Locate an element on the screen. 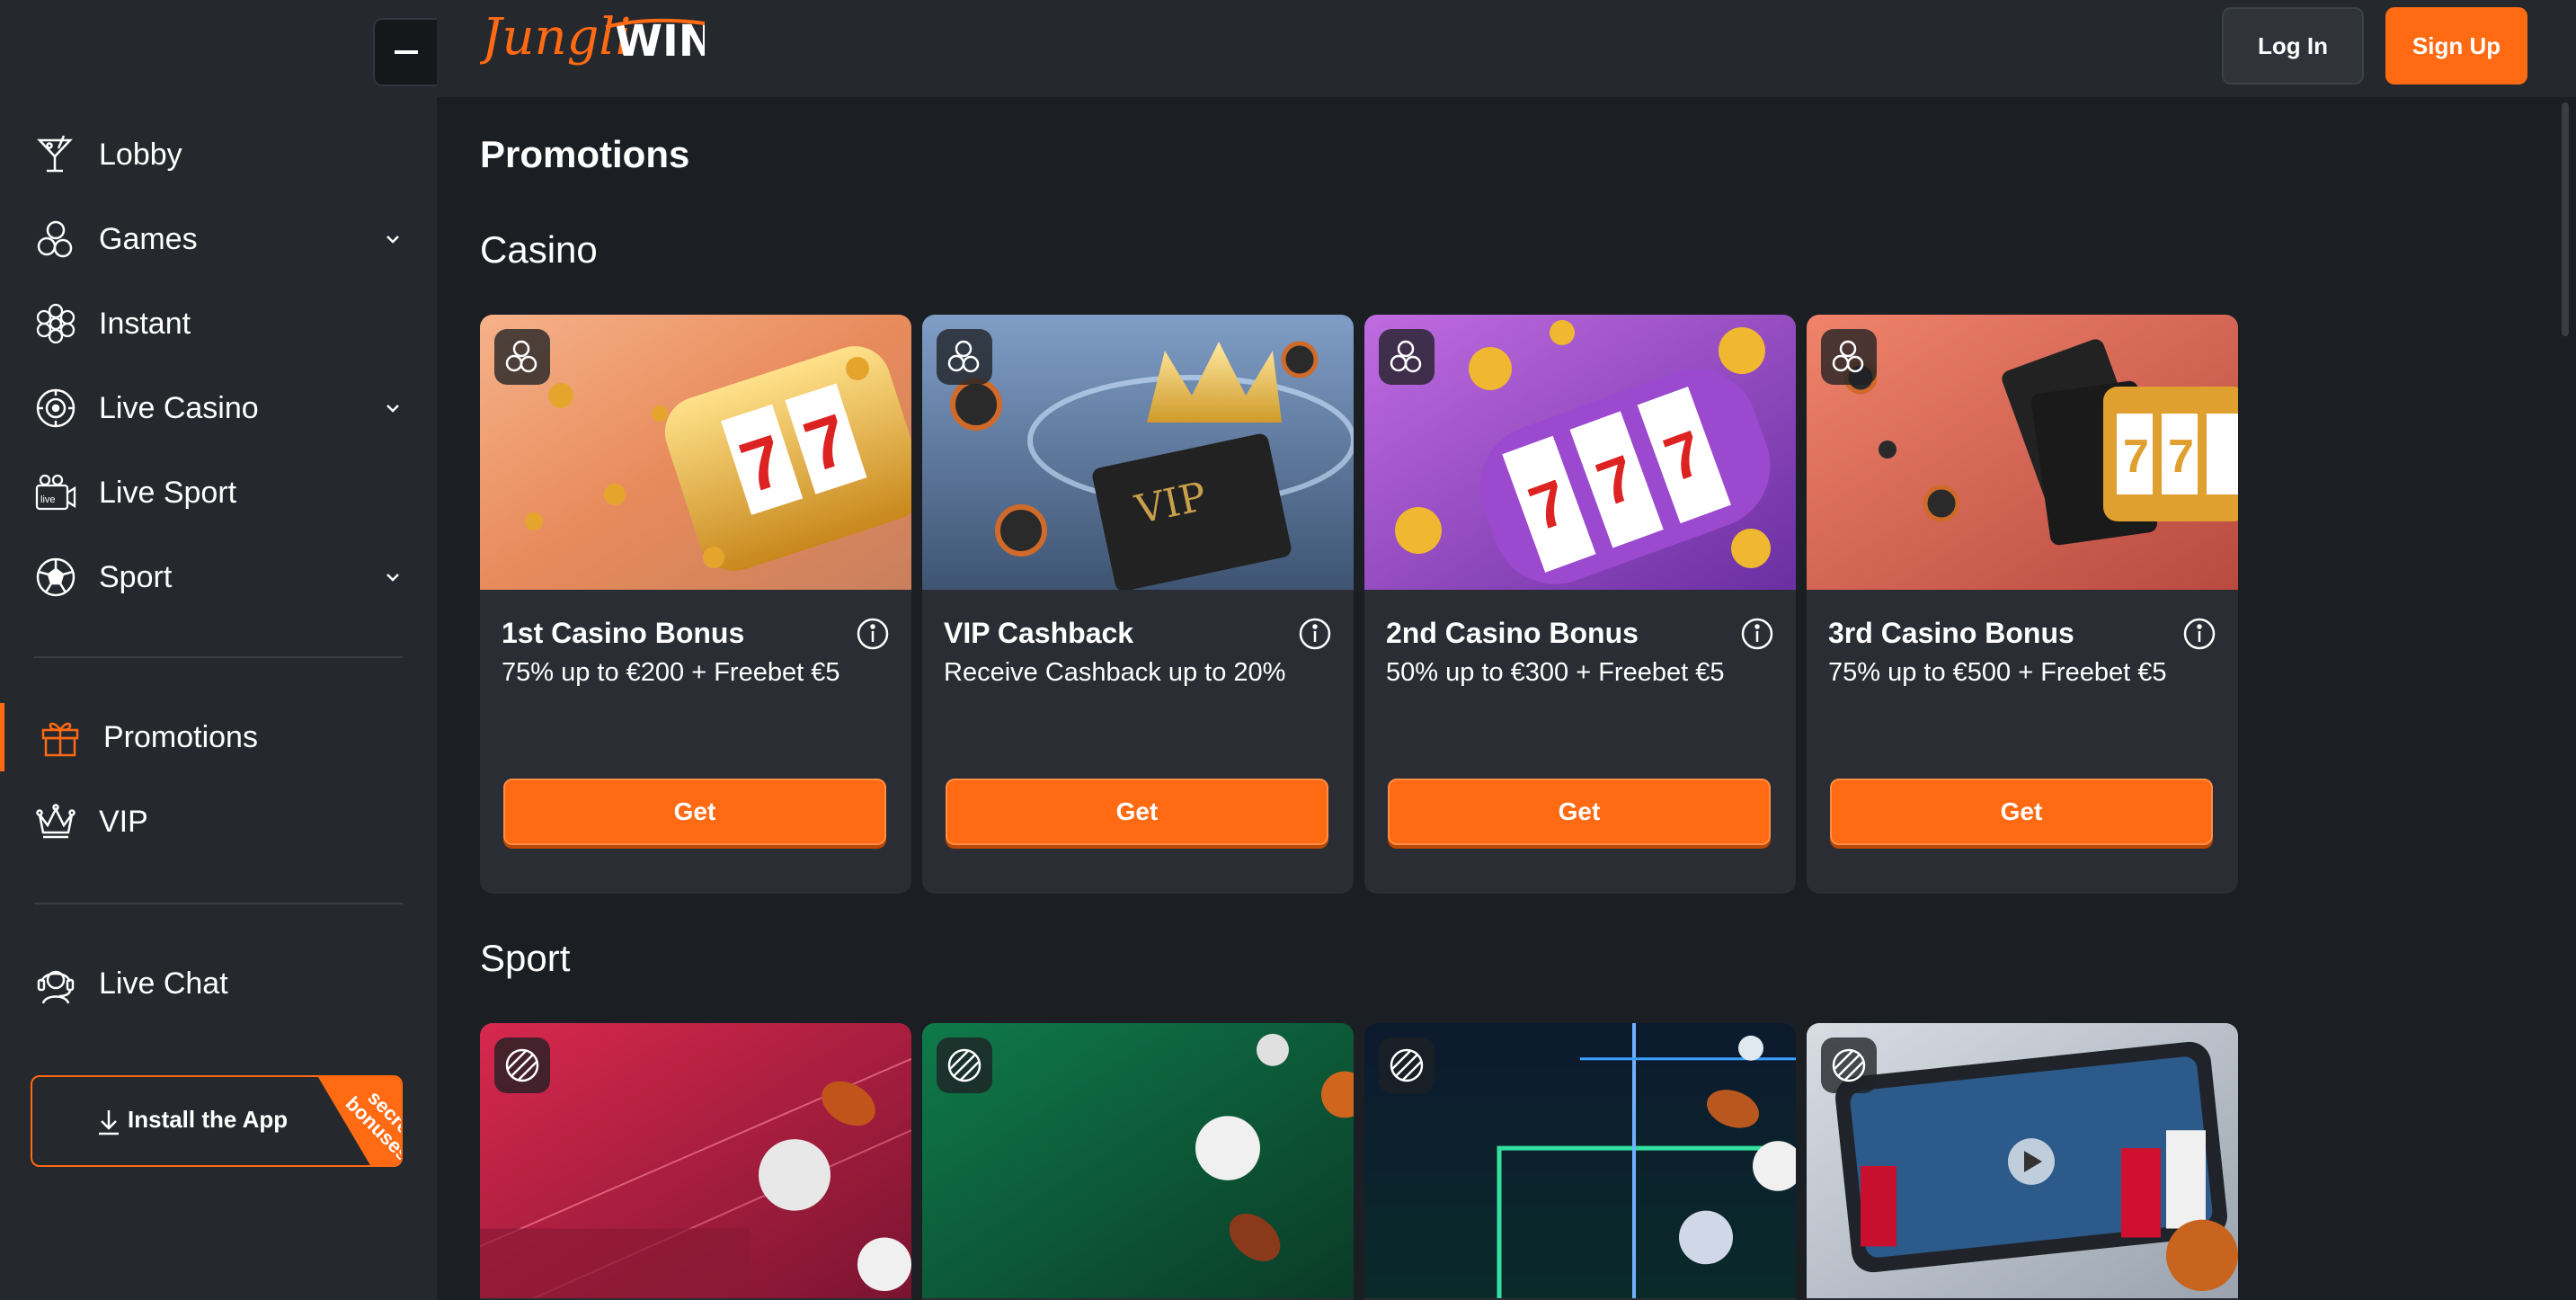 Image resolution: width=2576 pixels, height=1300 pixels. crown-icon is located at coordinates (56, 821).